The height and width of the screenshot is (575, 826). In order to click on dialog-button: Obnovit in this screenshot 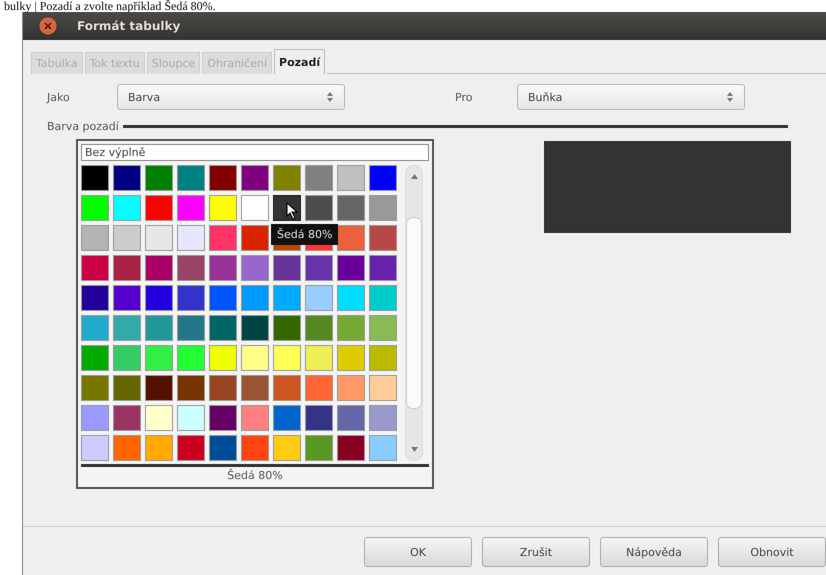, I will do `click(772, 552)`.